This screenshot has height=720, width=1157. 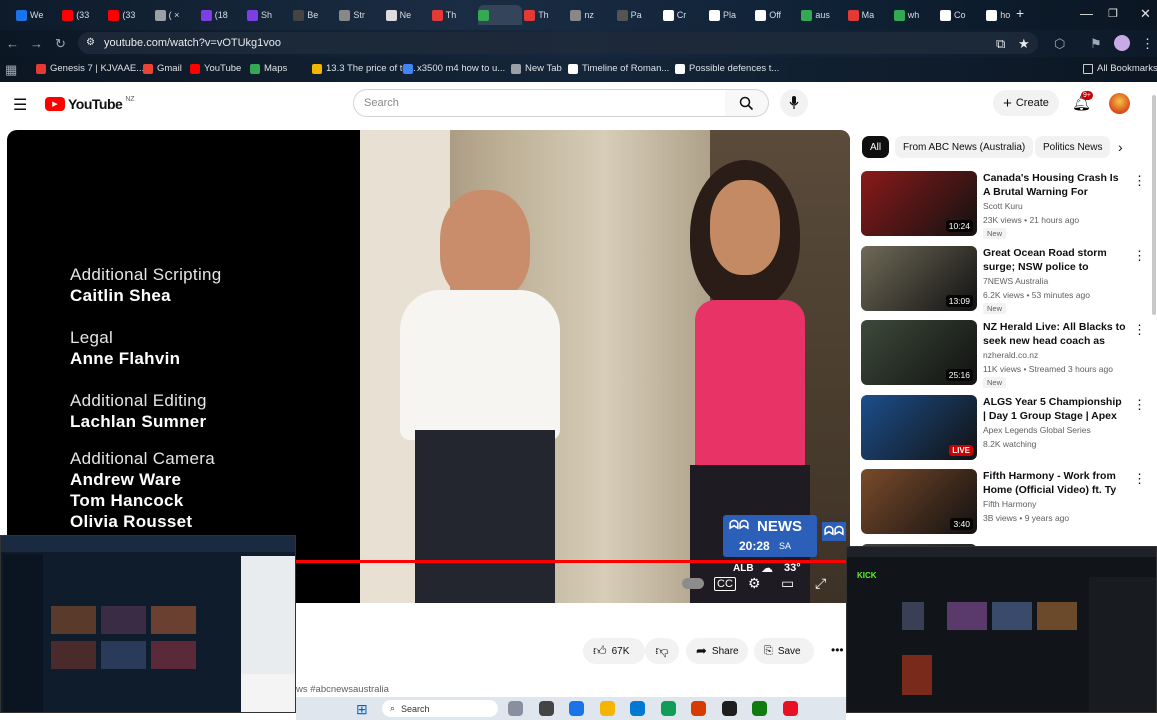 What do you see at coordinates (1015, 281) in the screenshot?
I see `channel-name: 7NEWS Australia` at bounding box center [1015, 281].